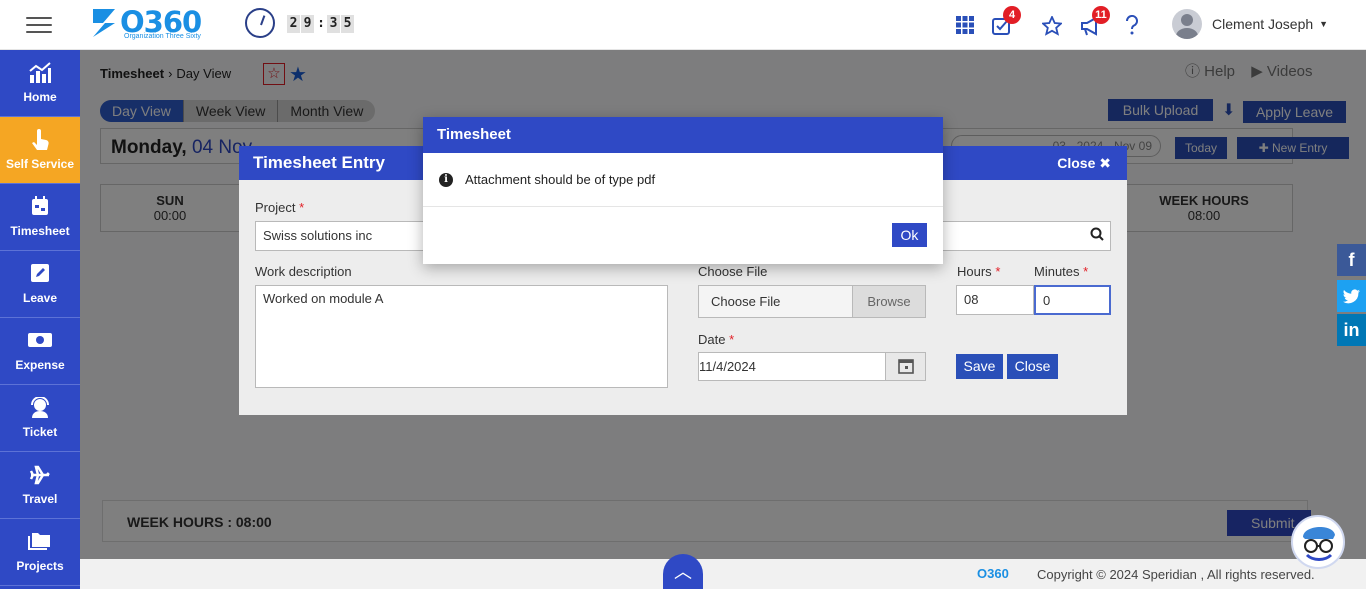  Describe the element at coordinates (683, 571) in the screenshot. I see `scroll-up-button: ︿` at that location.